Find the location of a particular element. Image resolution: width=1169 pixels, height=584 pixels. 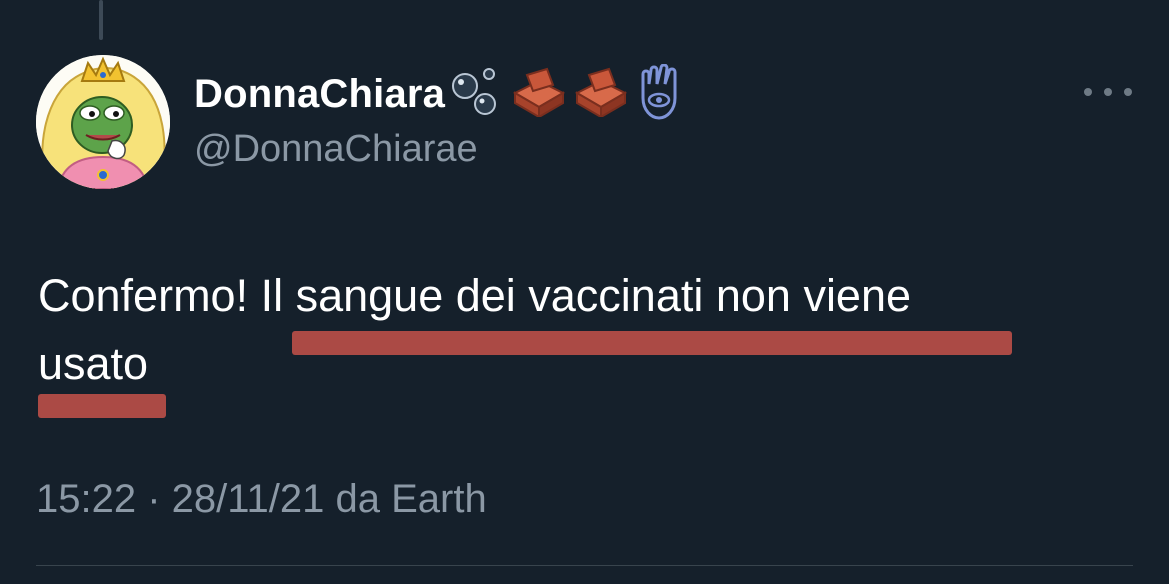

princess-frog-avatar-icon is located at coordinates (103, 122).